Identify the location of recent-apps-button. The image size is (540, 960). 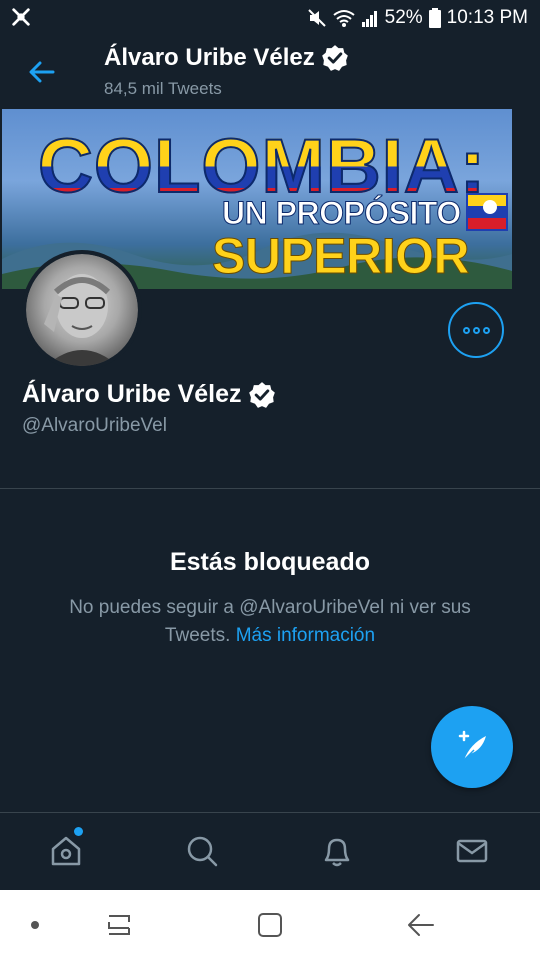
(119, 925).